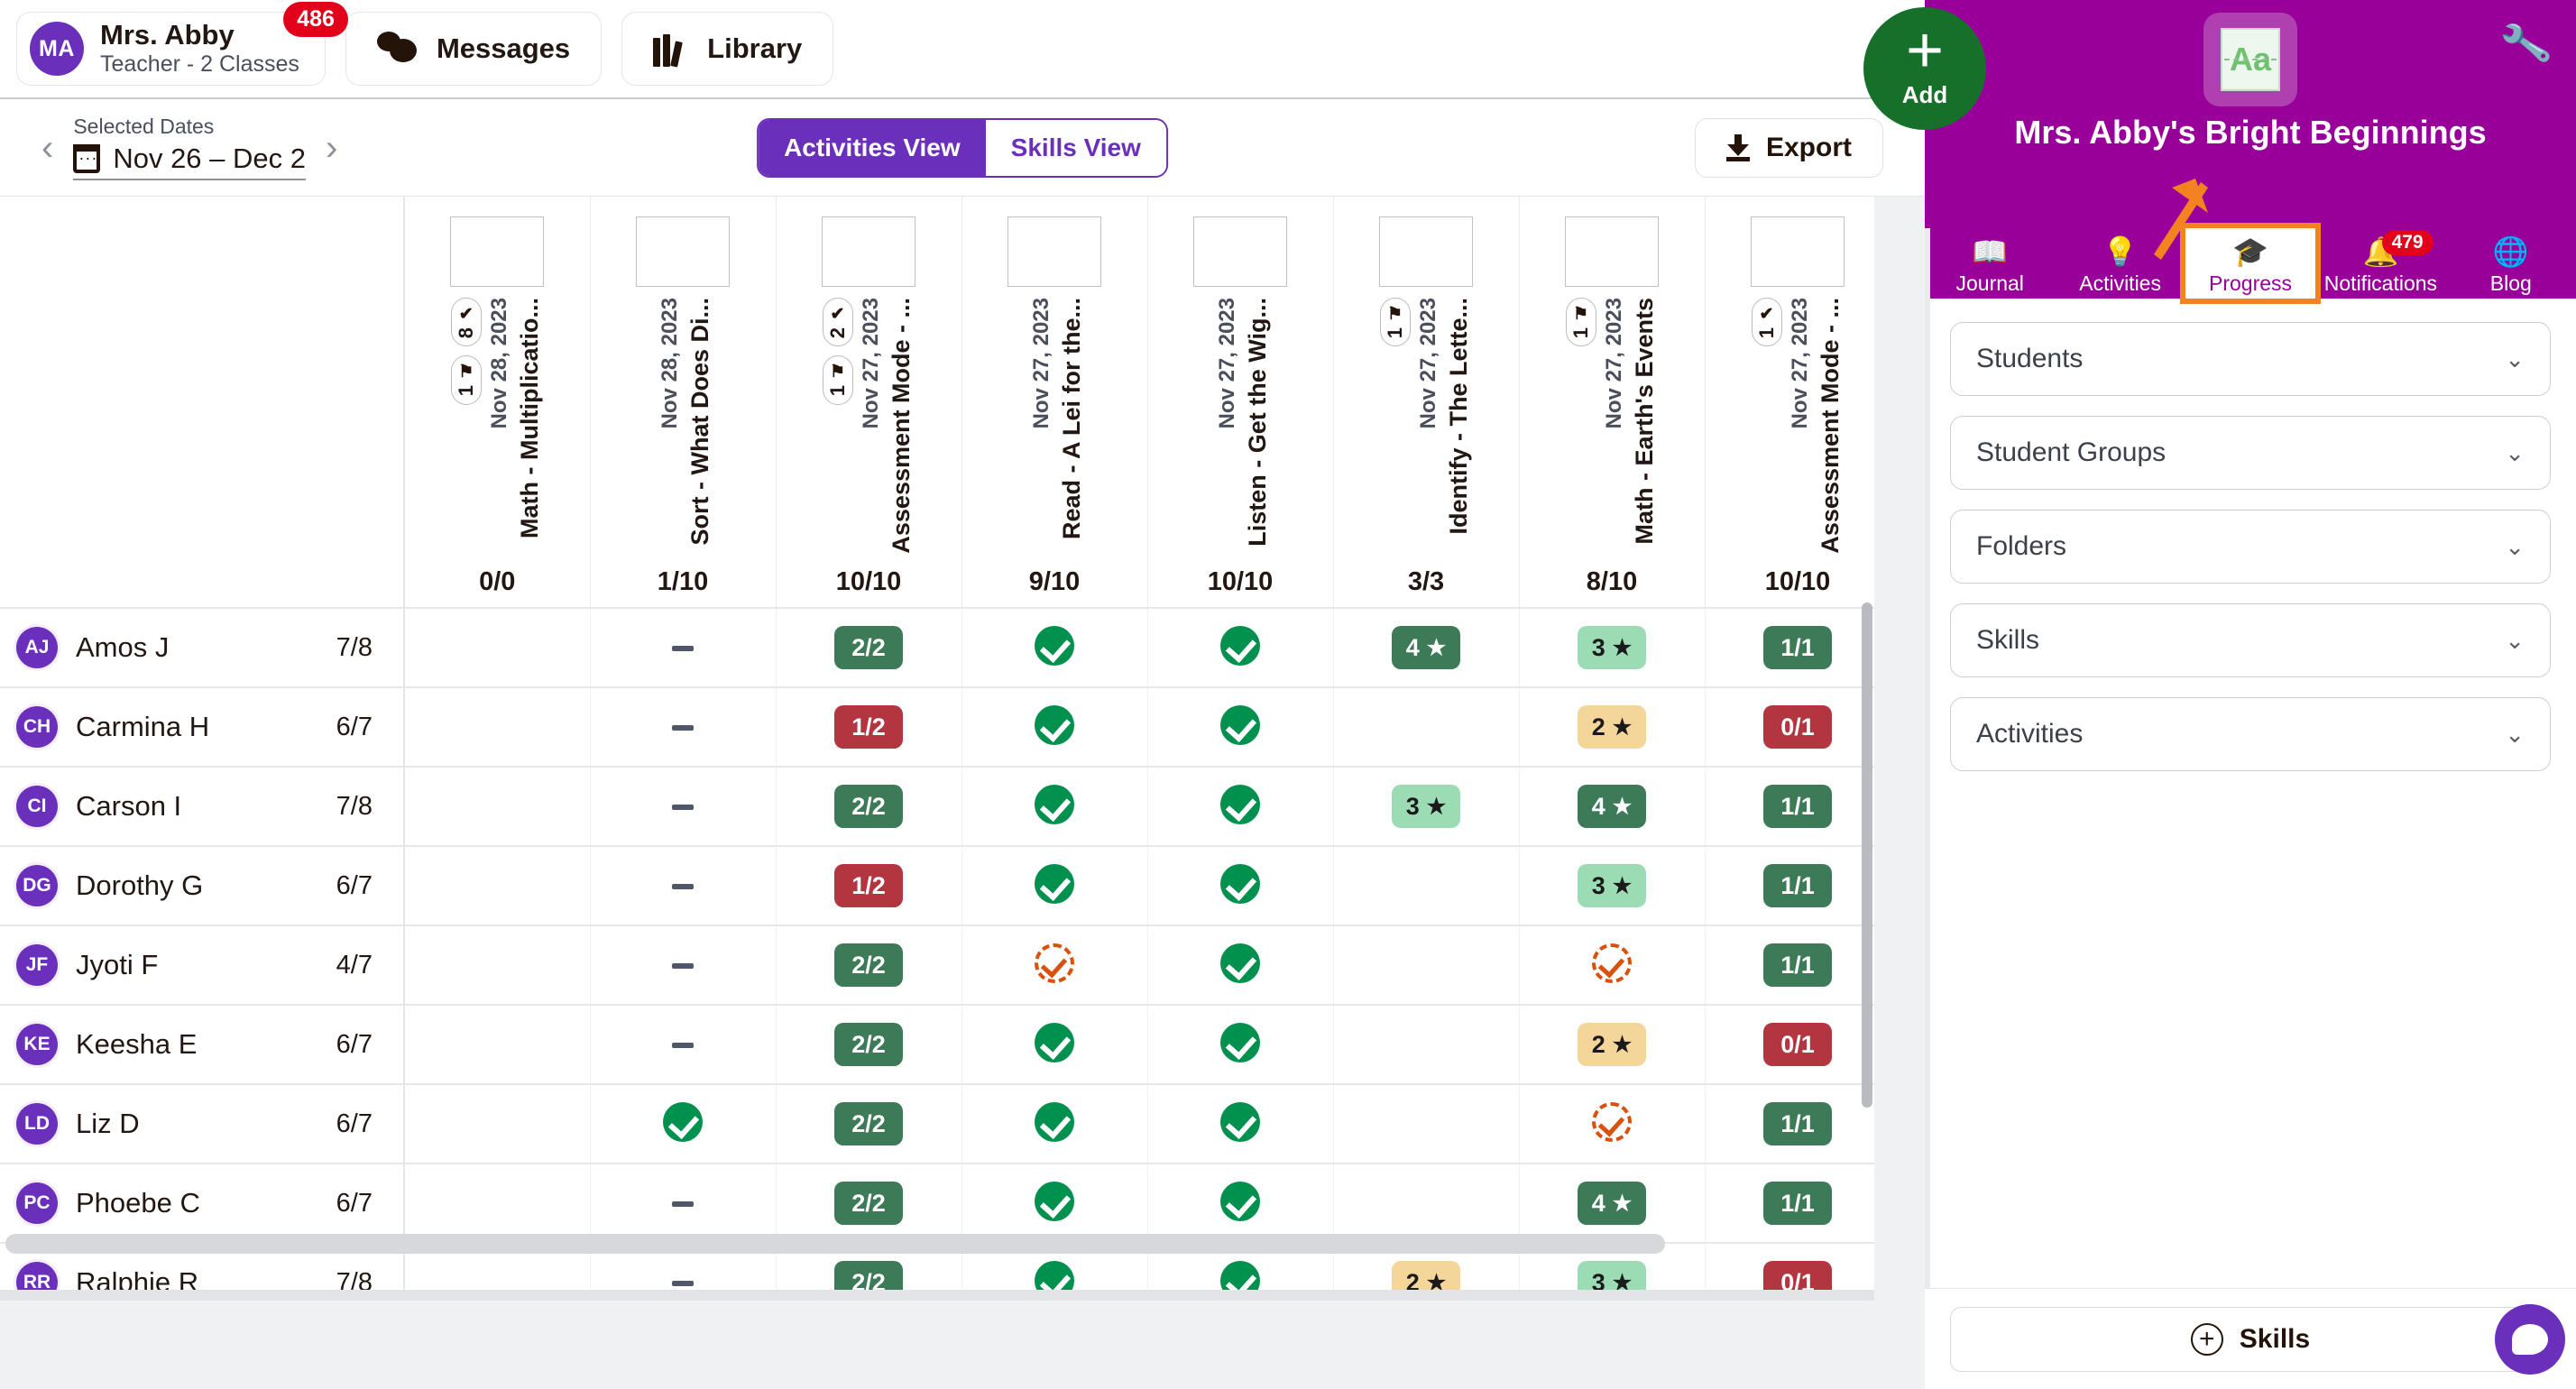  What do you see at coordinates (868, 885) in the screenshot?
I see `score-chip: 1/2` at bounding box center [868, 885].